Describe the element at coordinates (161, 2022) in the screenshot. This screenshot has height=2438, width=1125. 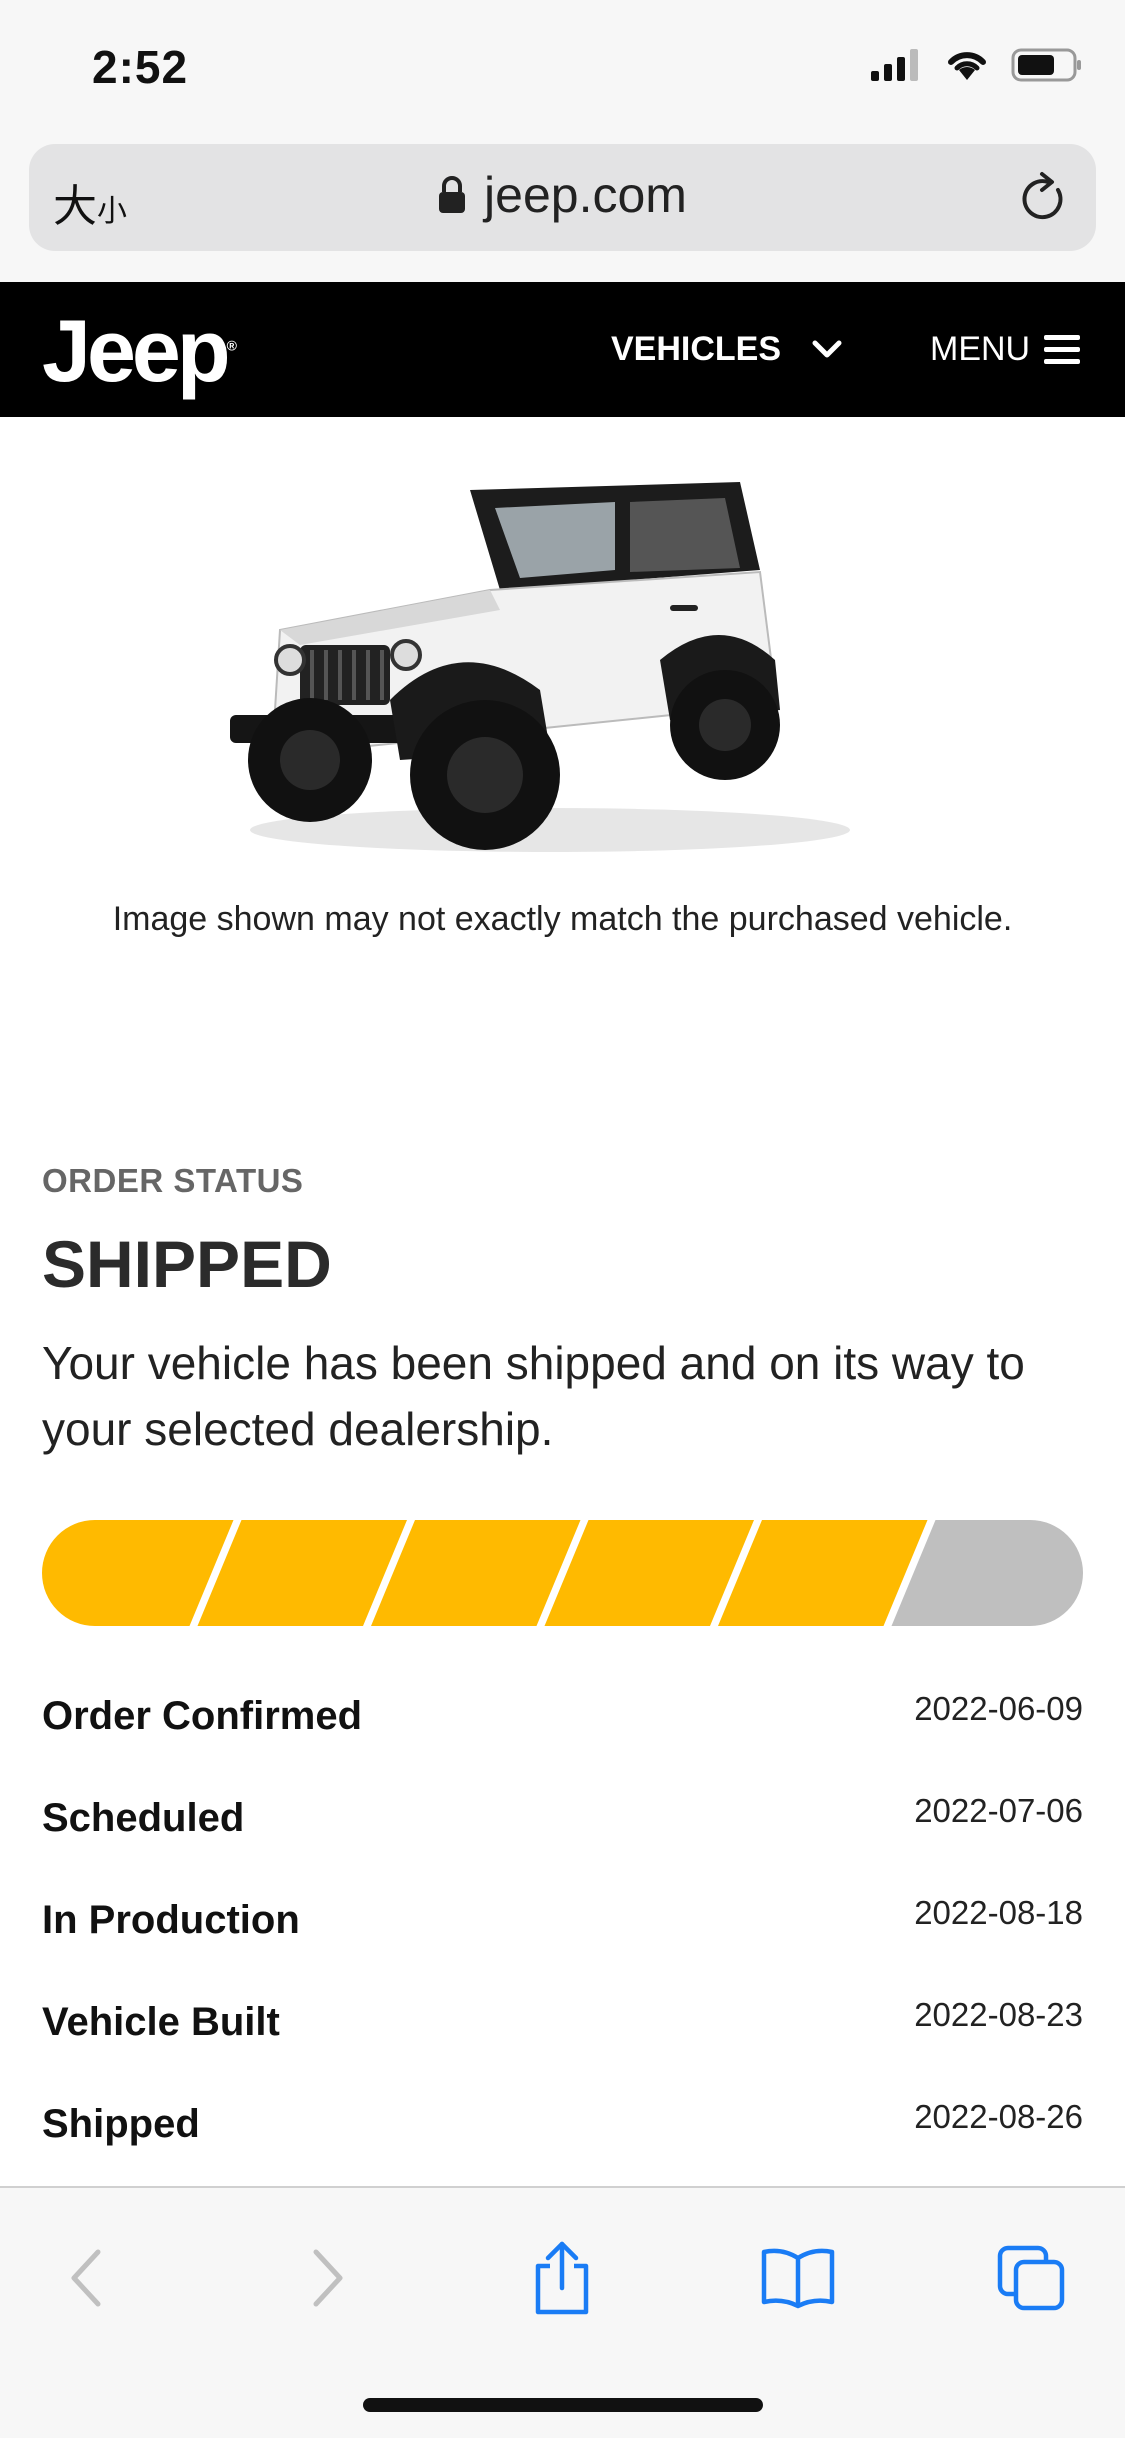
I see `milestone-name: Vehicle Built` at that location.